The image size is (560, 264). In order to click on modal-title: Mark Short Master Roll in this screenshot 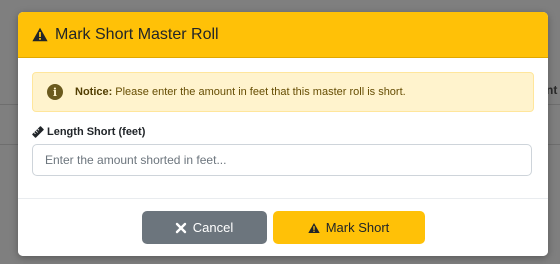, I will do `click(125, 35)`.